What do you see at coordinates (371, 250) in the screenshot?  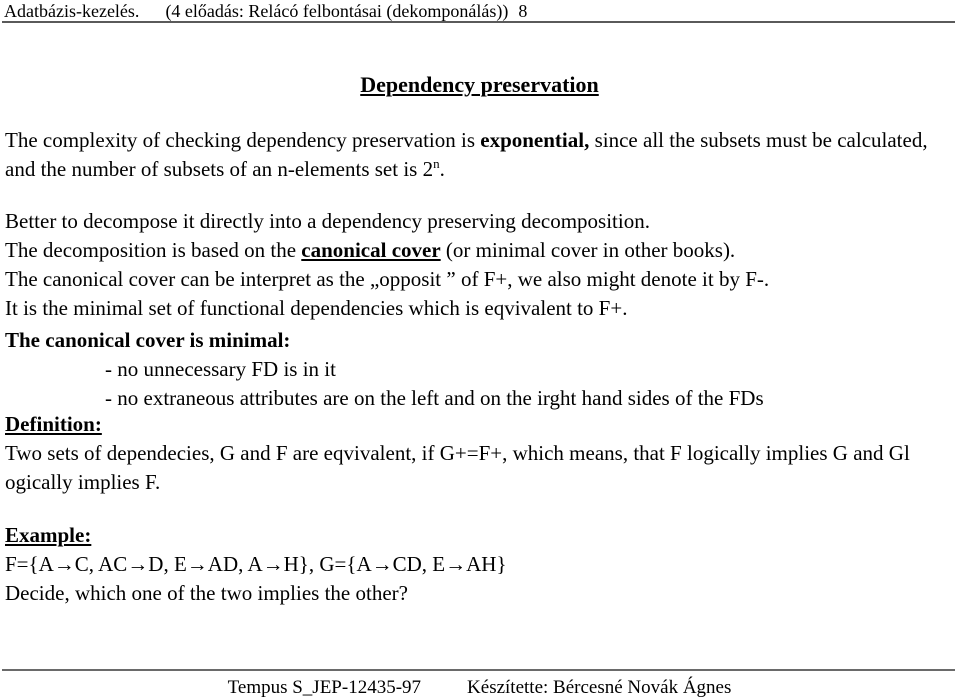 I see `term-canonical-cover: canonical cover` at bounding box center [371, 250].